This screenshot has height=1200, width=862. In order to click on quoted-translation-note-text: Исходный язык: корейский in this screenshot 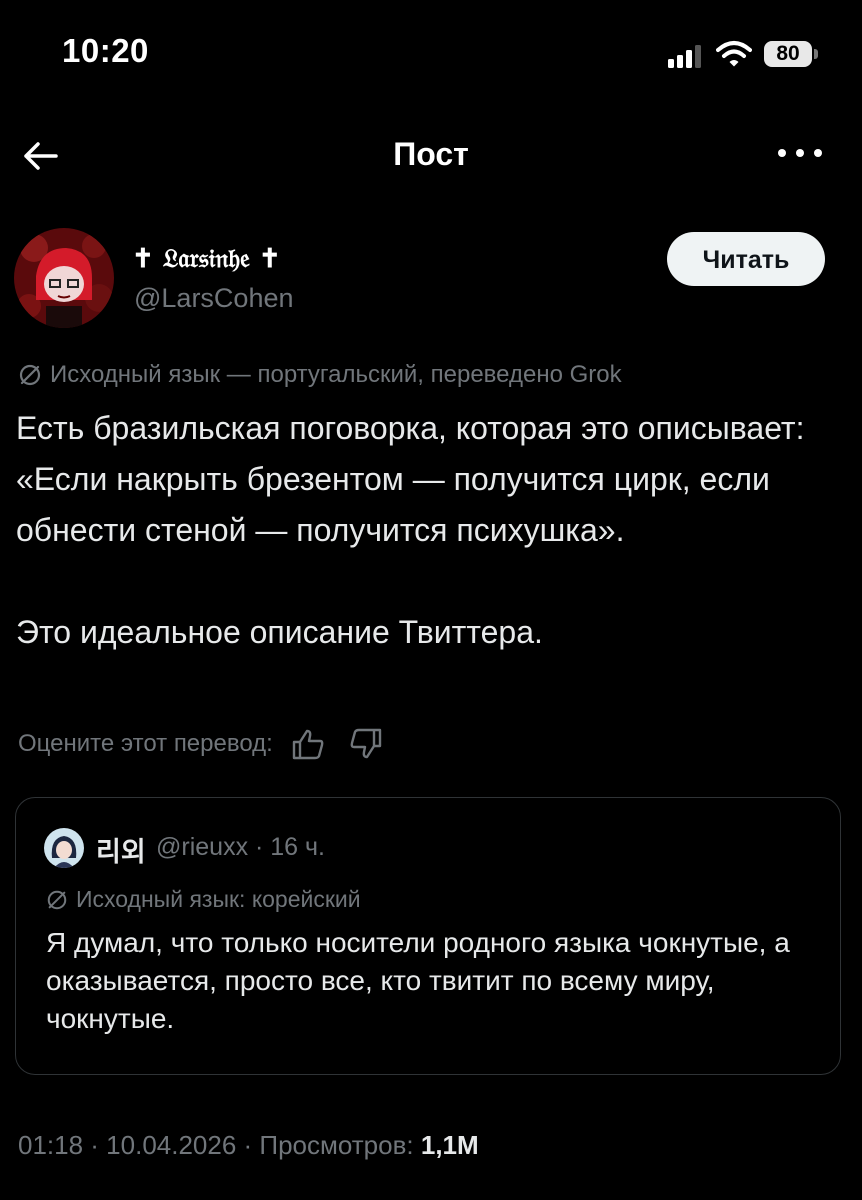, I will do `click(218, 899)`.